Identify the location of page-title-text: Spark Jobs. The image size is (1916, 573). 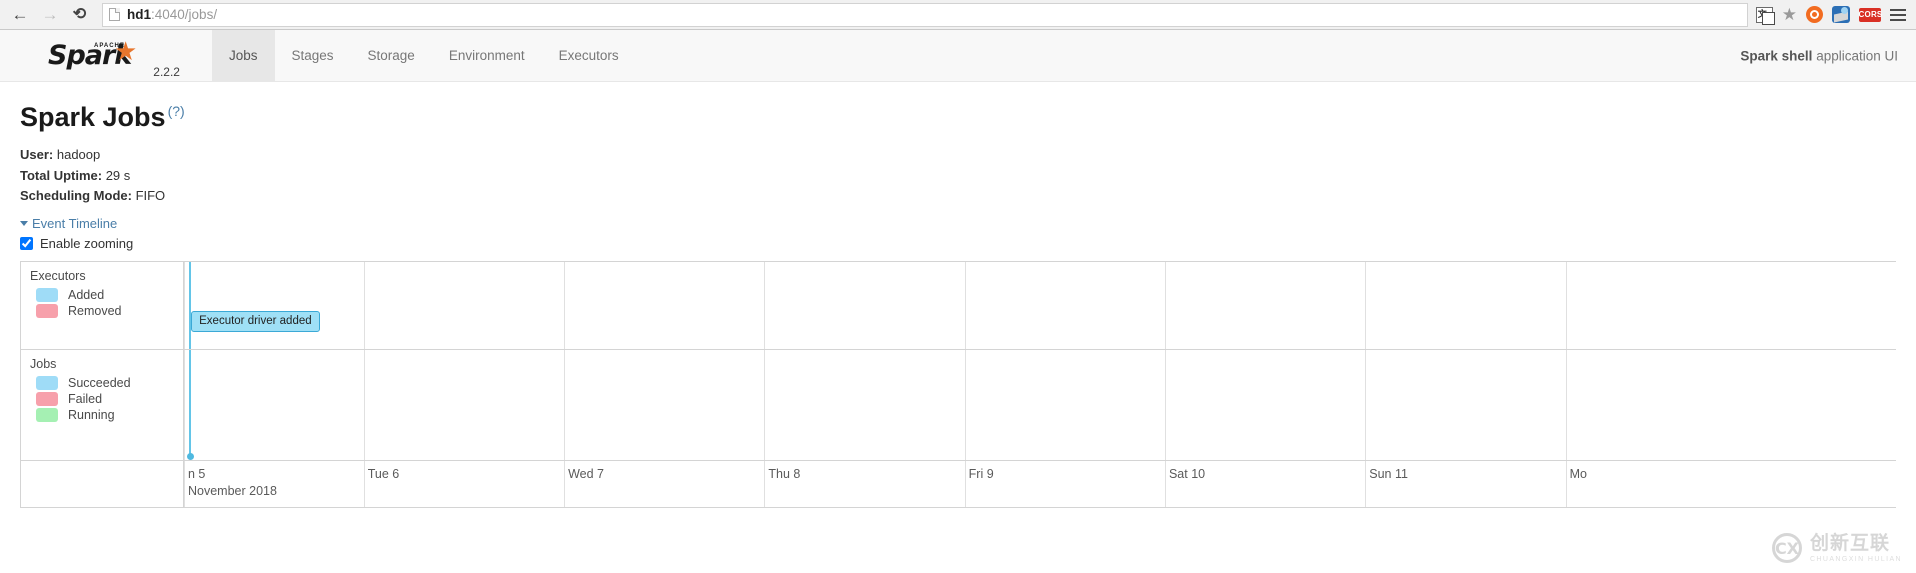
(93, 117).